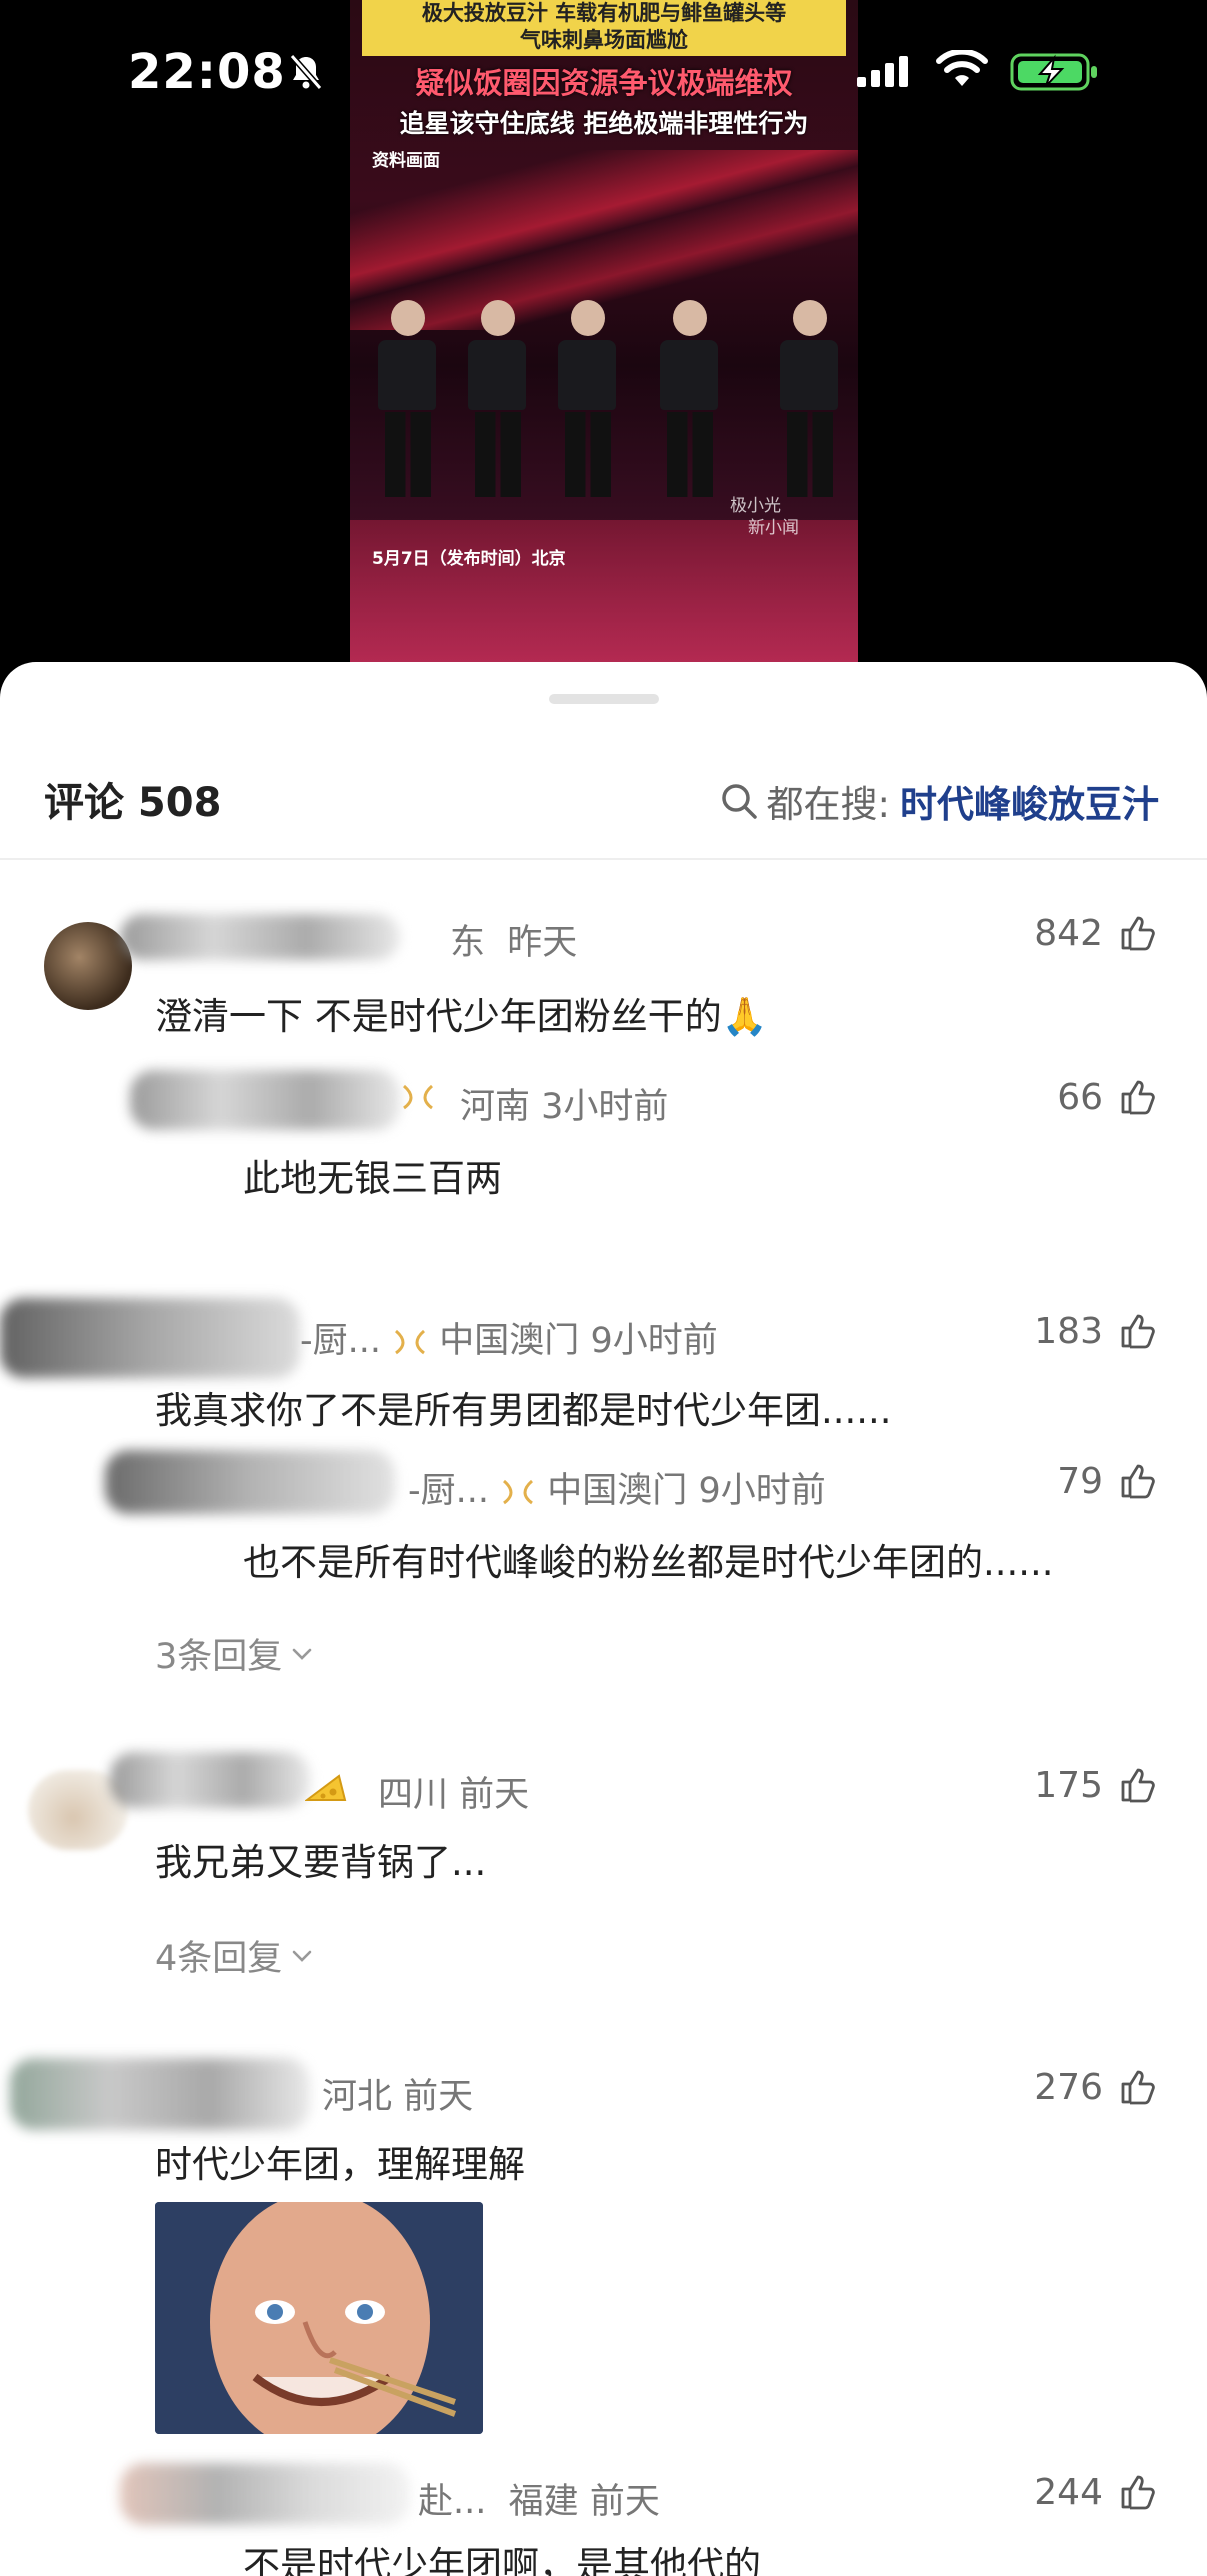  Describe the element at coordinates (406, 161) in the screenshot. I see `material-label: 资料画面` at that location.